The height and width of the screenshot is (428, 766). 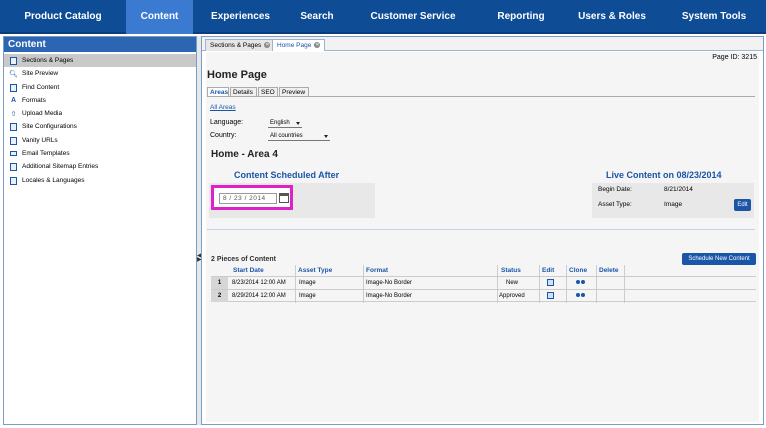 What do you see at coordinates (742, 205) in the screenshot?
I see `edit-live-button: Edit` at bounding box center [742, 205].